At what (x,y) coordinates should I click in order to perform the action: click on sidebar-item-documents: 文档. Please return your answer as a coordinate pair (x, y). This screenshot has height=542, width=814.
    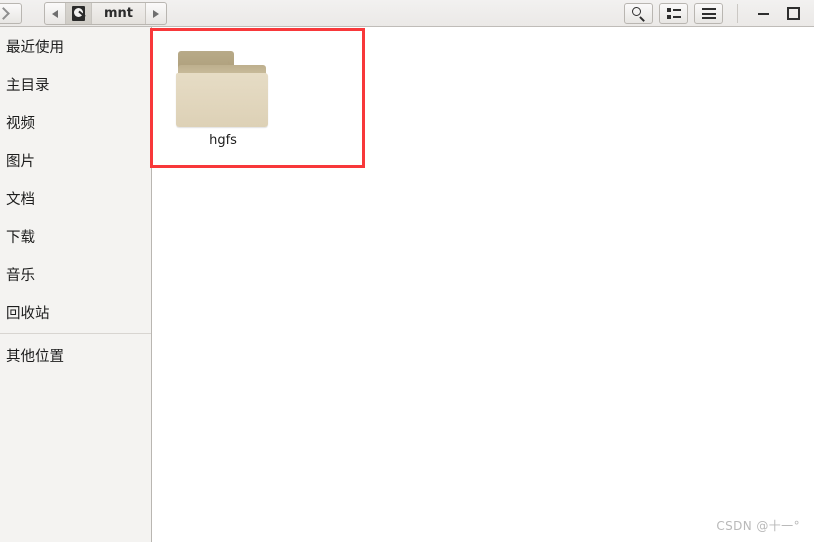
    Looking at the image, I should click on (75, 198).